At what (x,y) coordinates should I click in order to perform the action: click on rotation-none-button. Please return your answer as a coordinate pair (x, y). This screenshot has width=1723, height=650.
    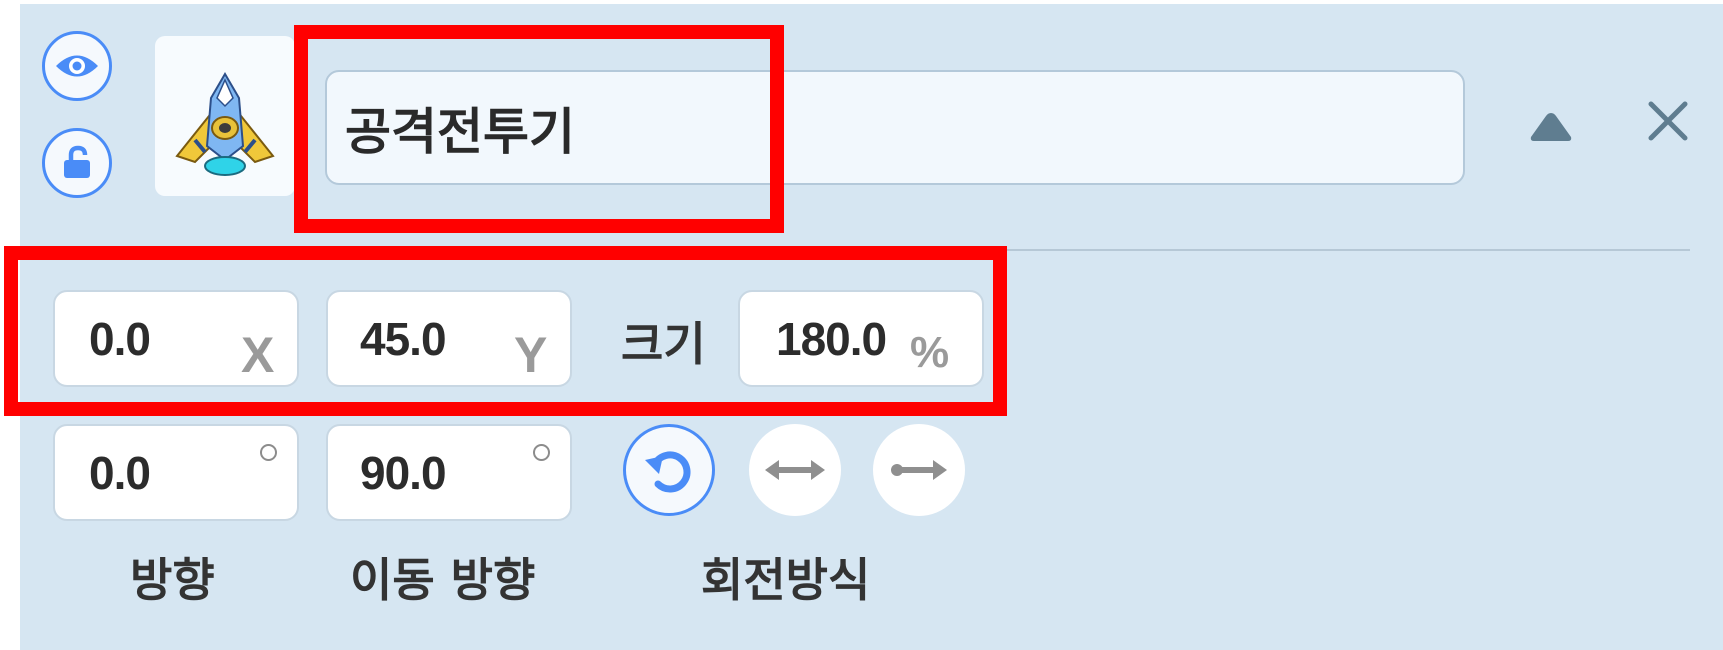
    Looking at the image, I should click on (919, 470).